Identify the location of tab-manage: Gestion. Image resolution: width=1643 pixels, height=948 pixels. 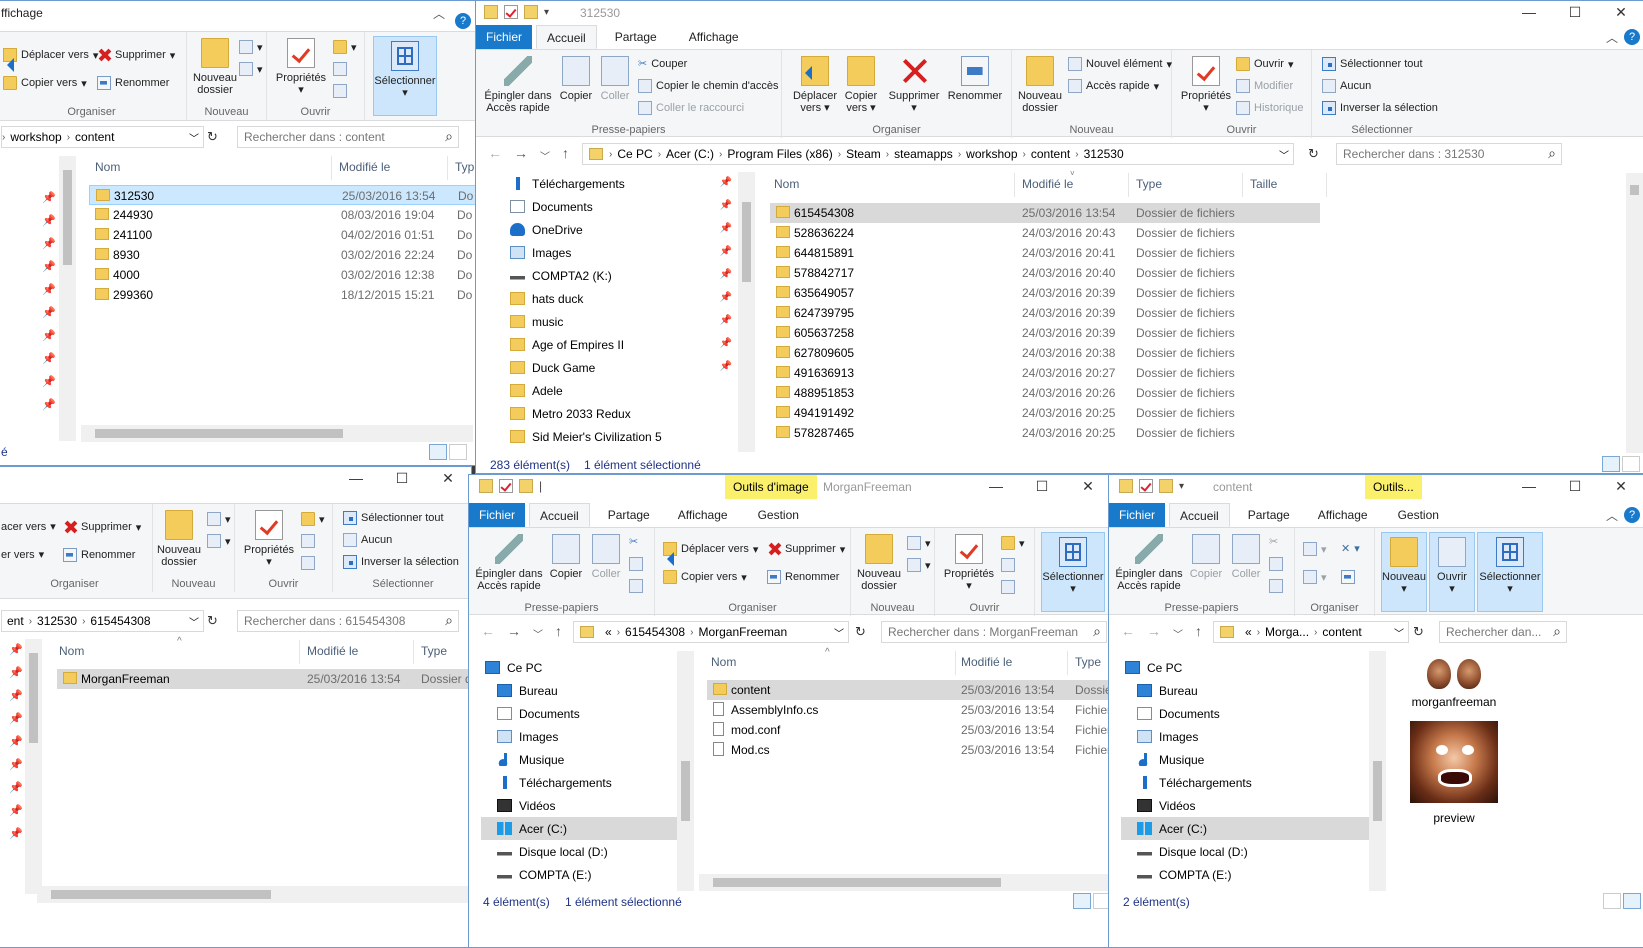
(778, 515).